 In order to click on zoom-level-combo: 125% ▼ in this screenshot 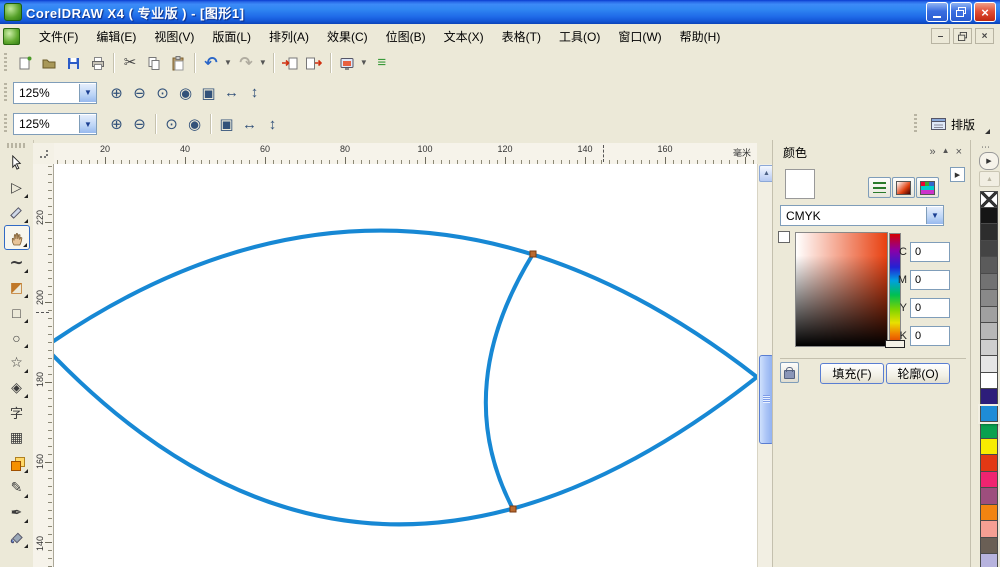, I will do `click(55, 92)`.